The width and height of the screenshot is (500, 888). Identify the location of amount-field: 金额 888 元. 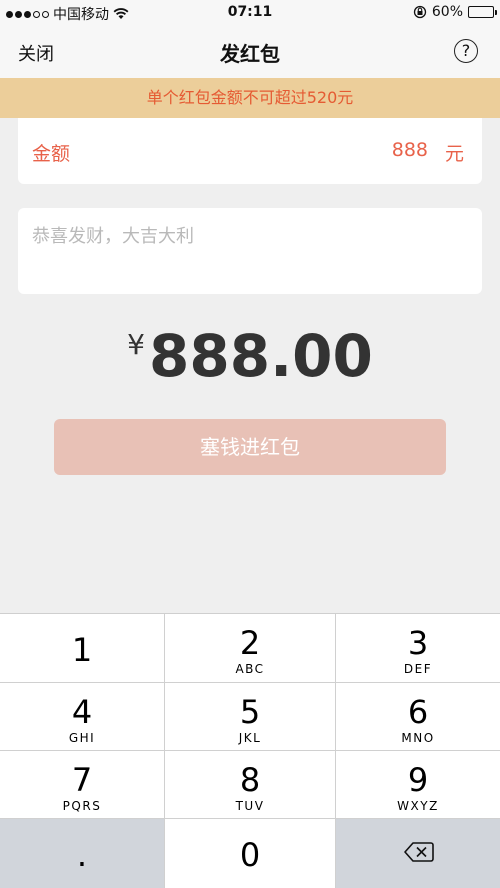
(250, 151).